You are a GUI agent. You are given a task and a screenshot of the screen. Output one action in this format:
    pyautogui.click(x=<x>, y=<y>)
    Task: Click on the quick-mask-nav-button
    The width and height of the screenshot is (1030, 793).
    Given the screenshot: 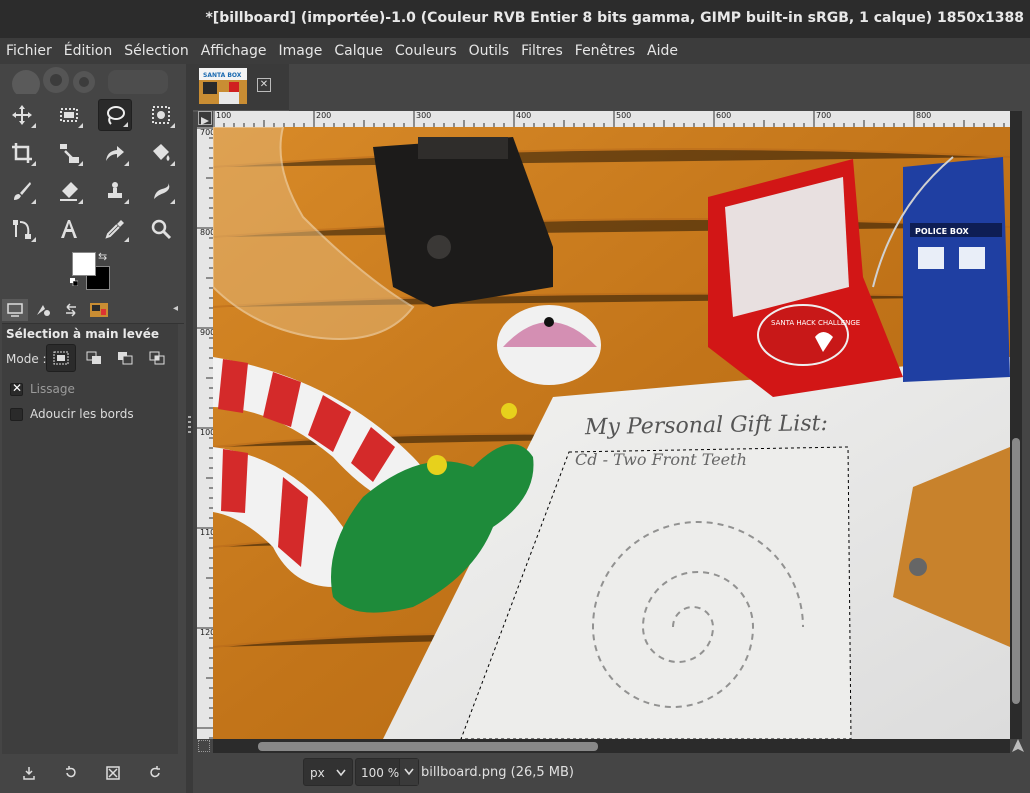 What is the action you would take?
    pyautogui.click(x=205, y=118)
    